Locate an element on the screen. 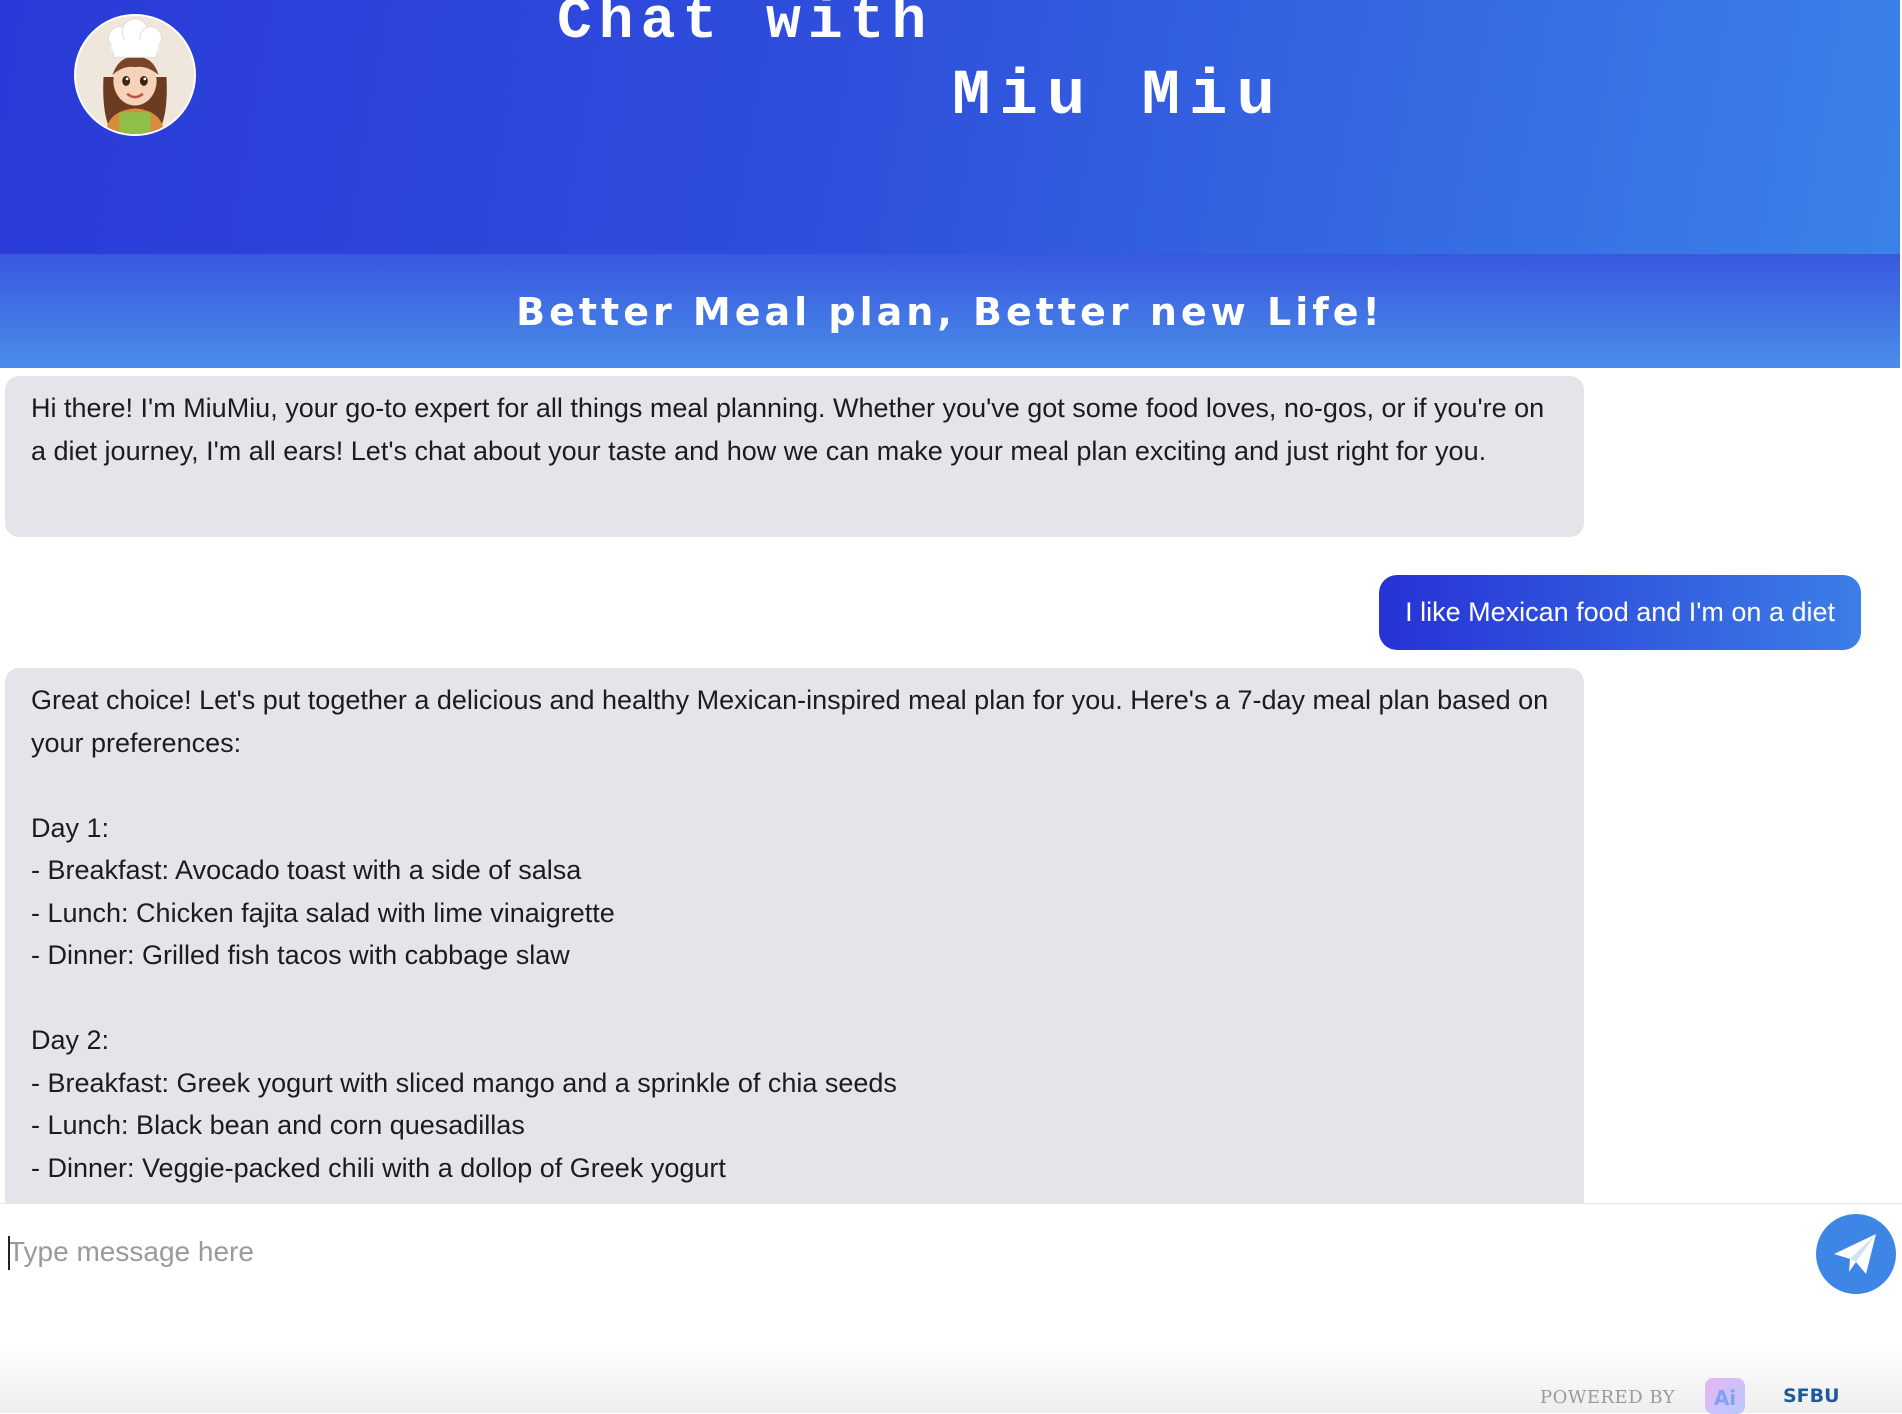 The height and width of the screenshot is (1414, 1902). paper-plane-send-icon is located at coordinates (1855, 1254).